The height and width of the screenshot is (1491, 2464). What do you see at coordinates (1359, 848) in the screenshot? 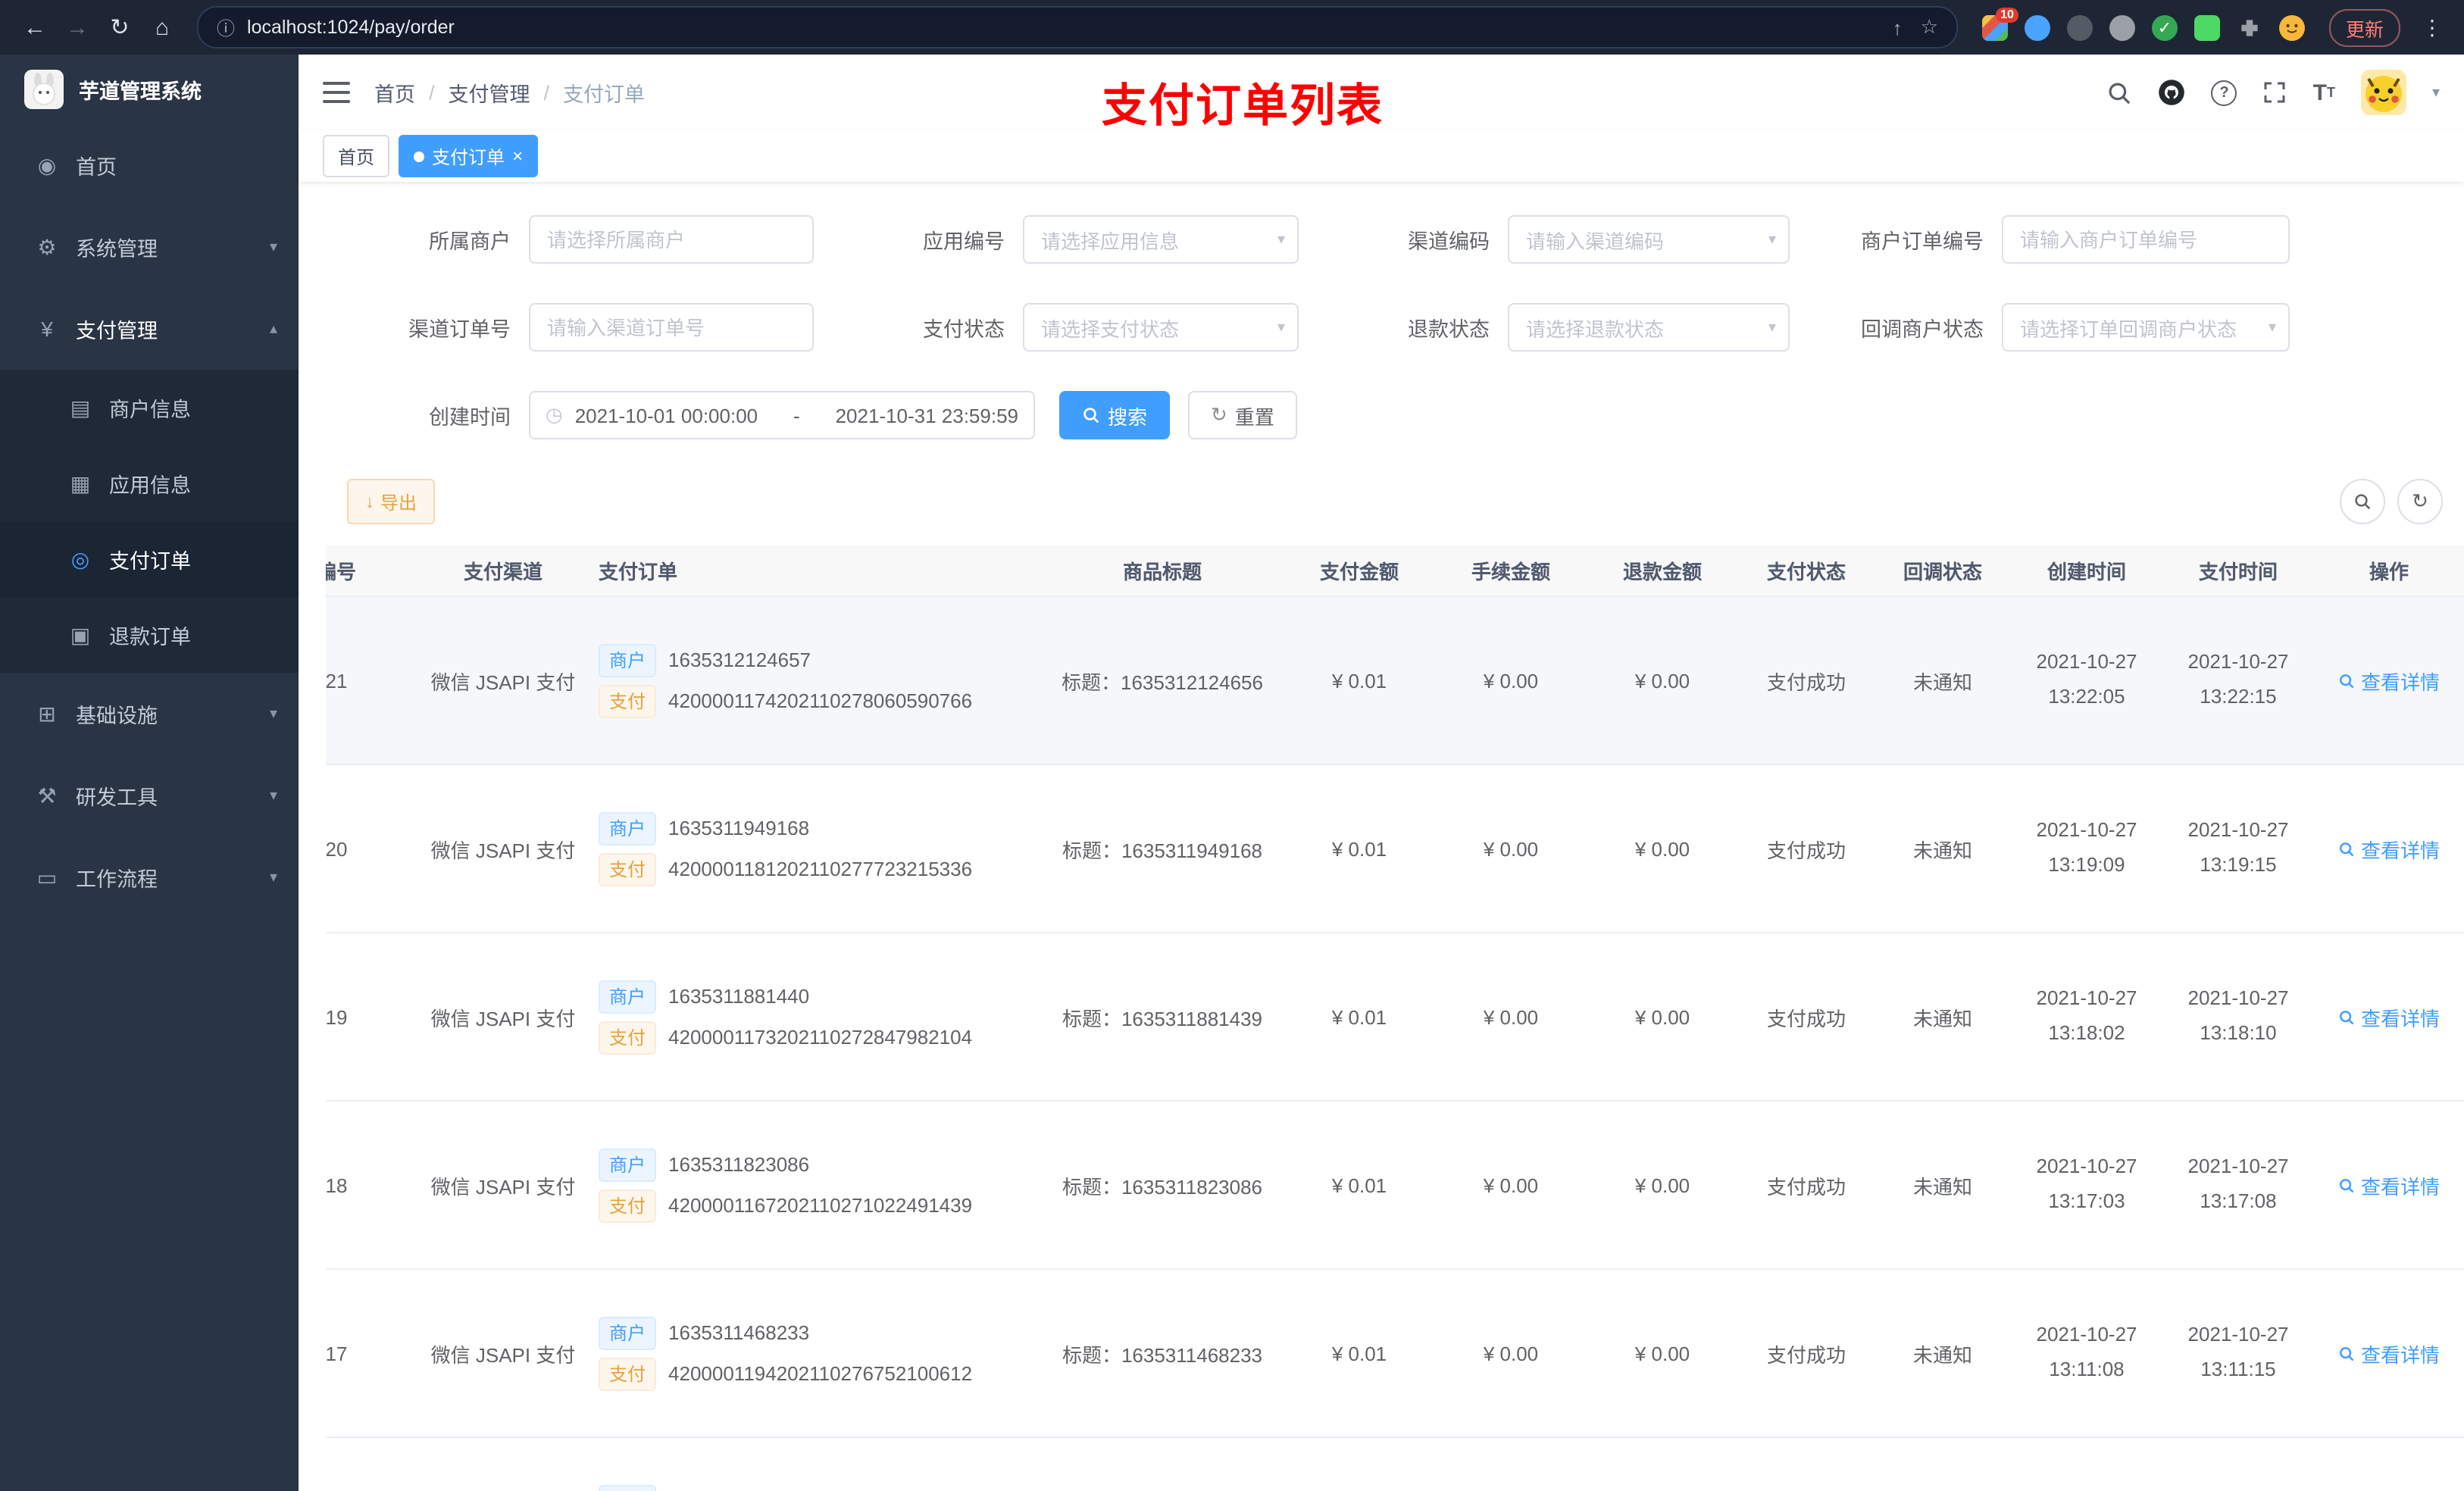
I see `cell-amount: ¥ 0.01` at bounding box center [1359, 848].